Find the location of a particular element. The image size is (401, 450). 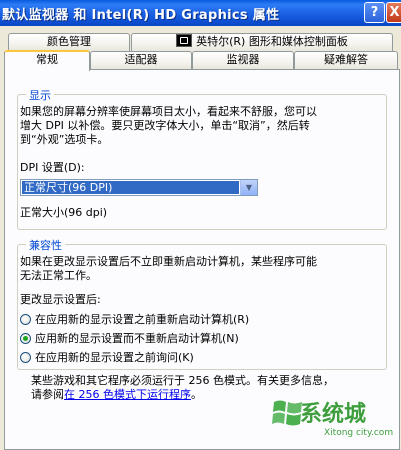

tab-troubleshoot: 疑难解答 is located at coordinates (346, 60).